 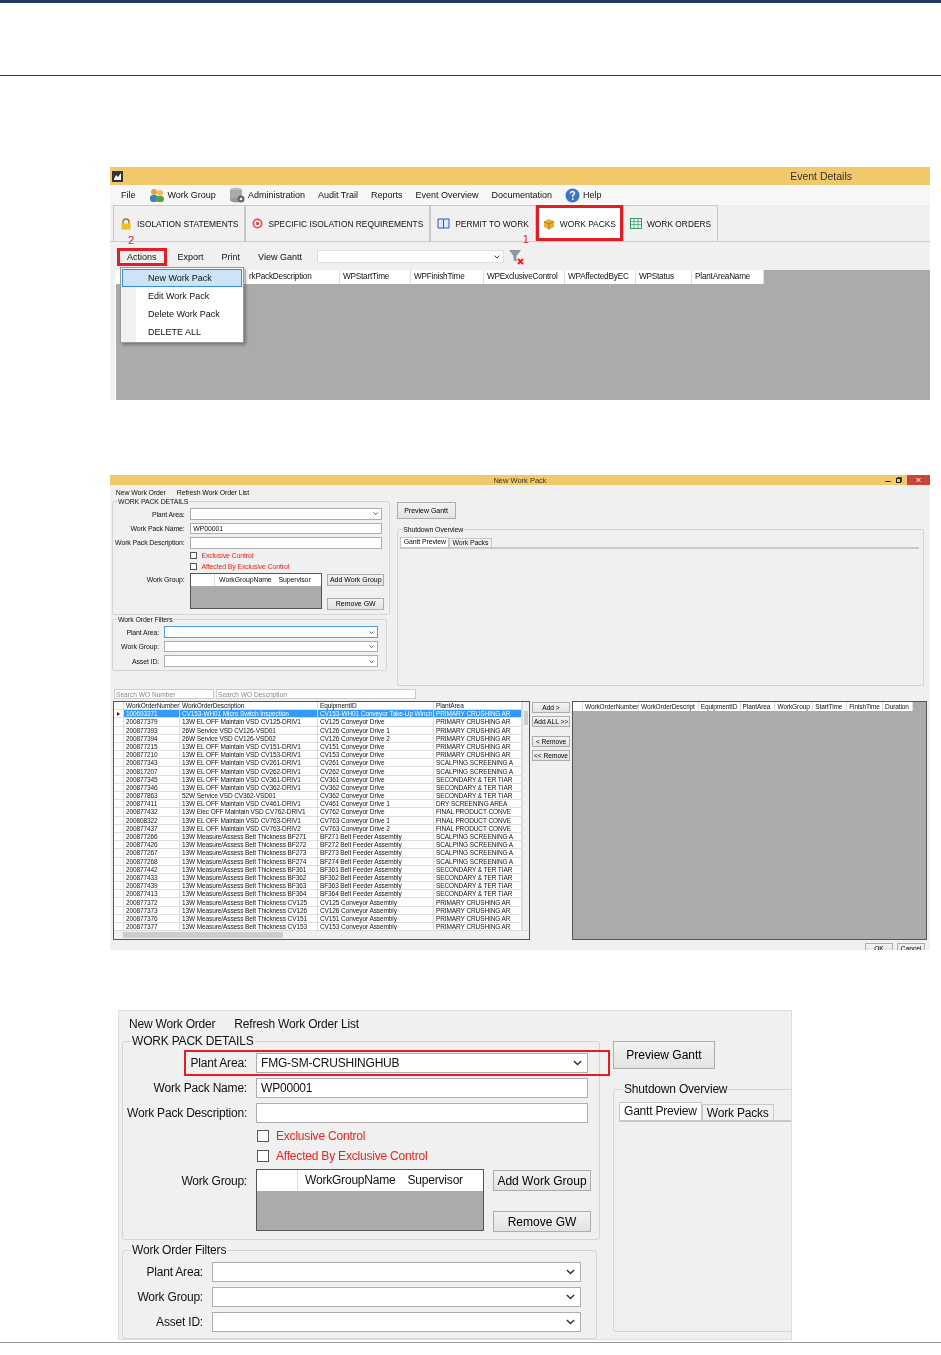 I want to click on checkbox-label: Exclusive Control, so click(x=321, y=1136).